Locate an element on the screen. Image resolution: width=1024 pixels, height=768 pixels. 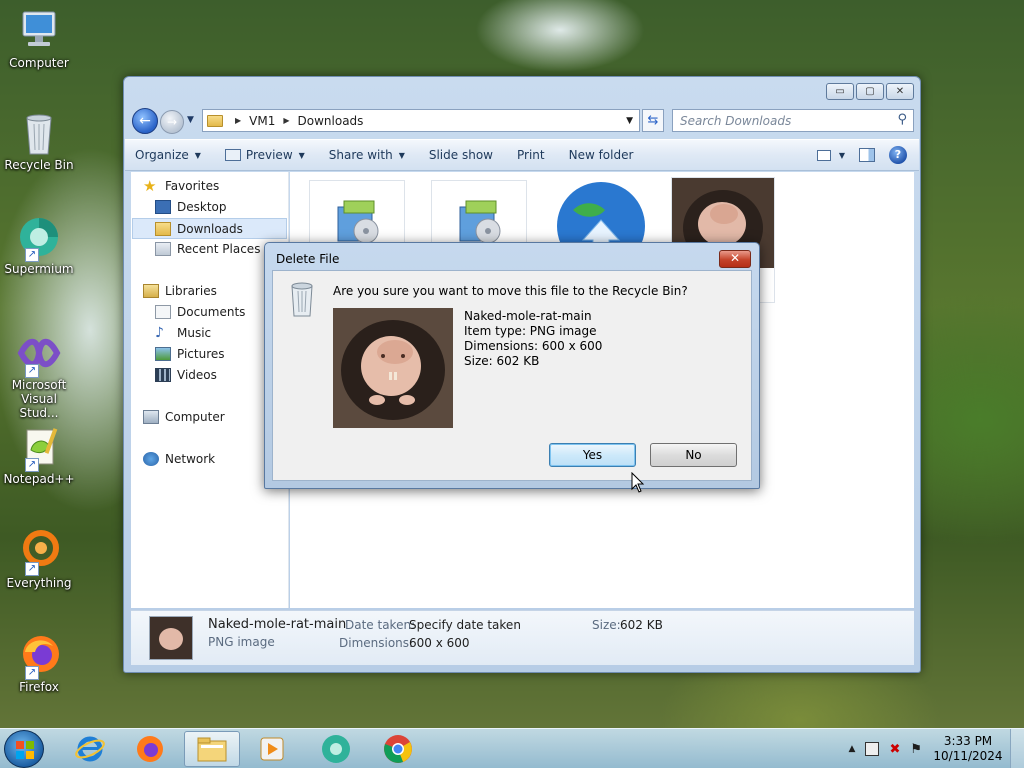
address-bar: ▶ VM1 ▶ Downloads ▼ is located at coordinates (421, 120).